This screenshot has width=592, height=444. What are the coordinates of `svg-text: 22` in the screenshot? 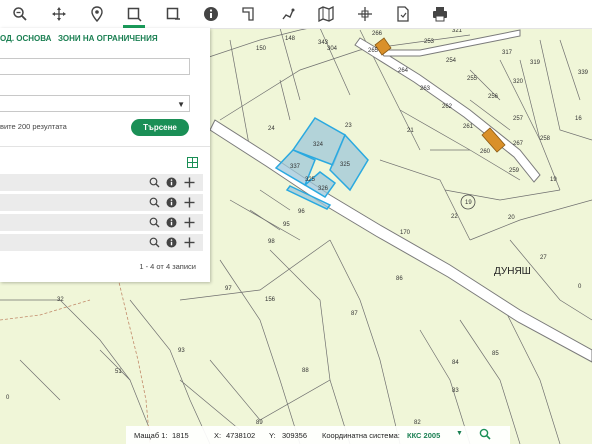 It's located at (454, 217).